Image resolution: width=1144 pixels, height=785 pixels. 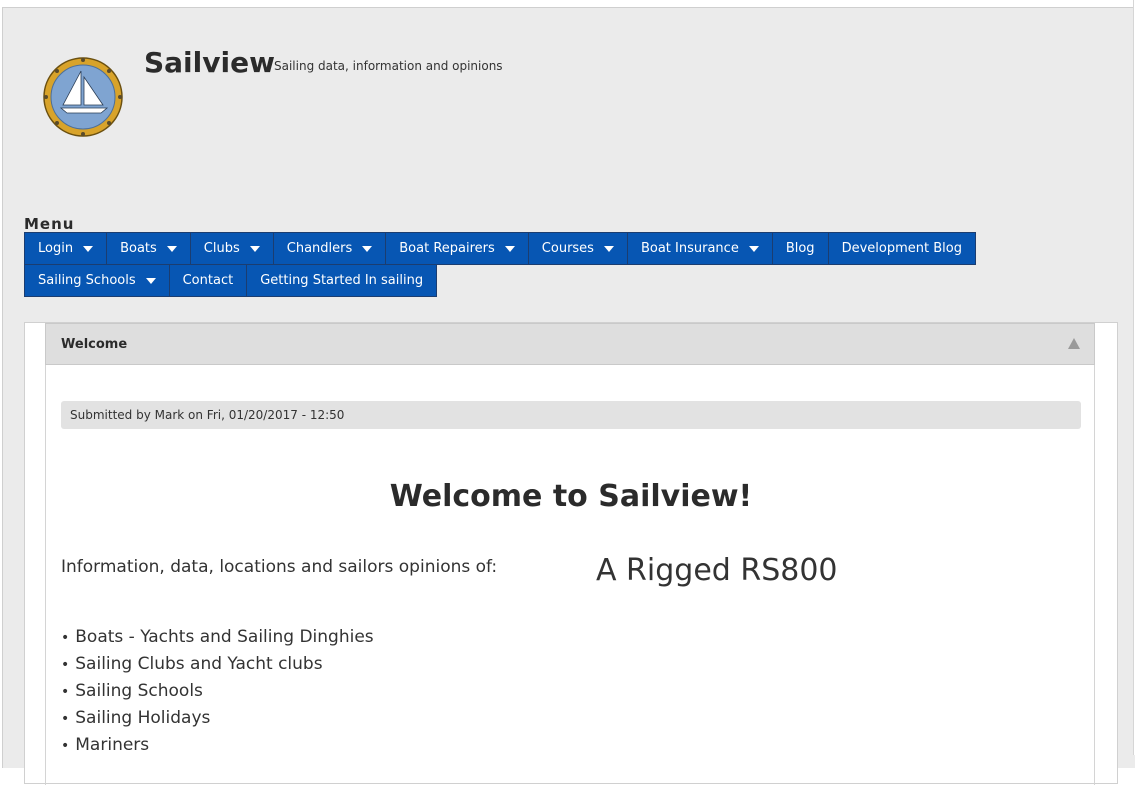 What do you see at coordinates (689, 248) in the screenshot?
I see `menu-item-label: Boat Insurance` at bounding box center [689, 248].